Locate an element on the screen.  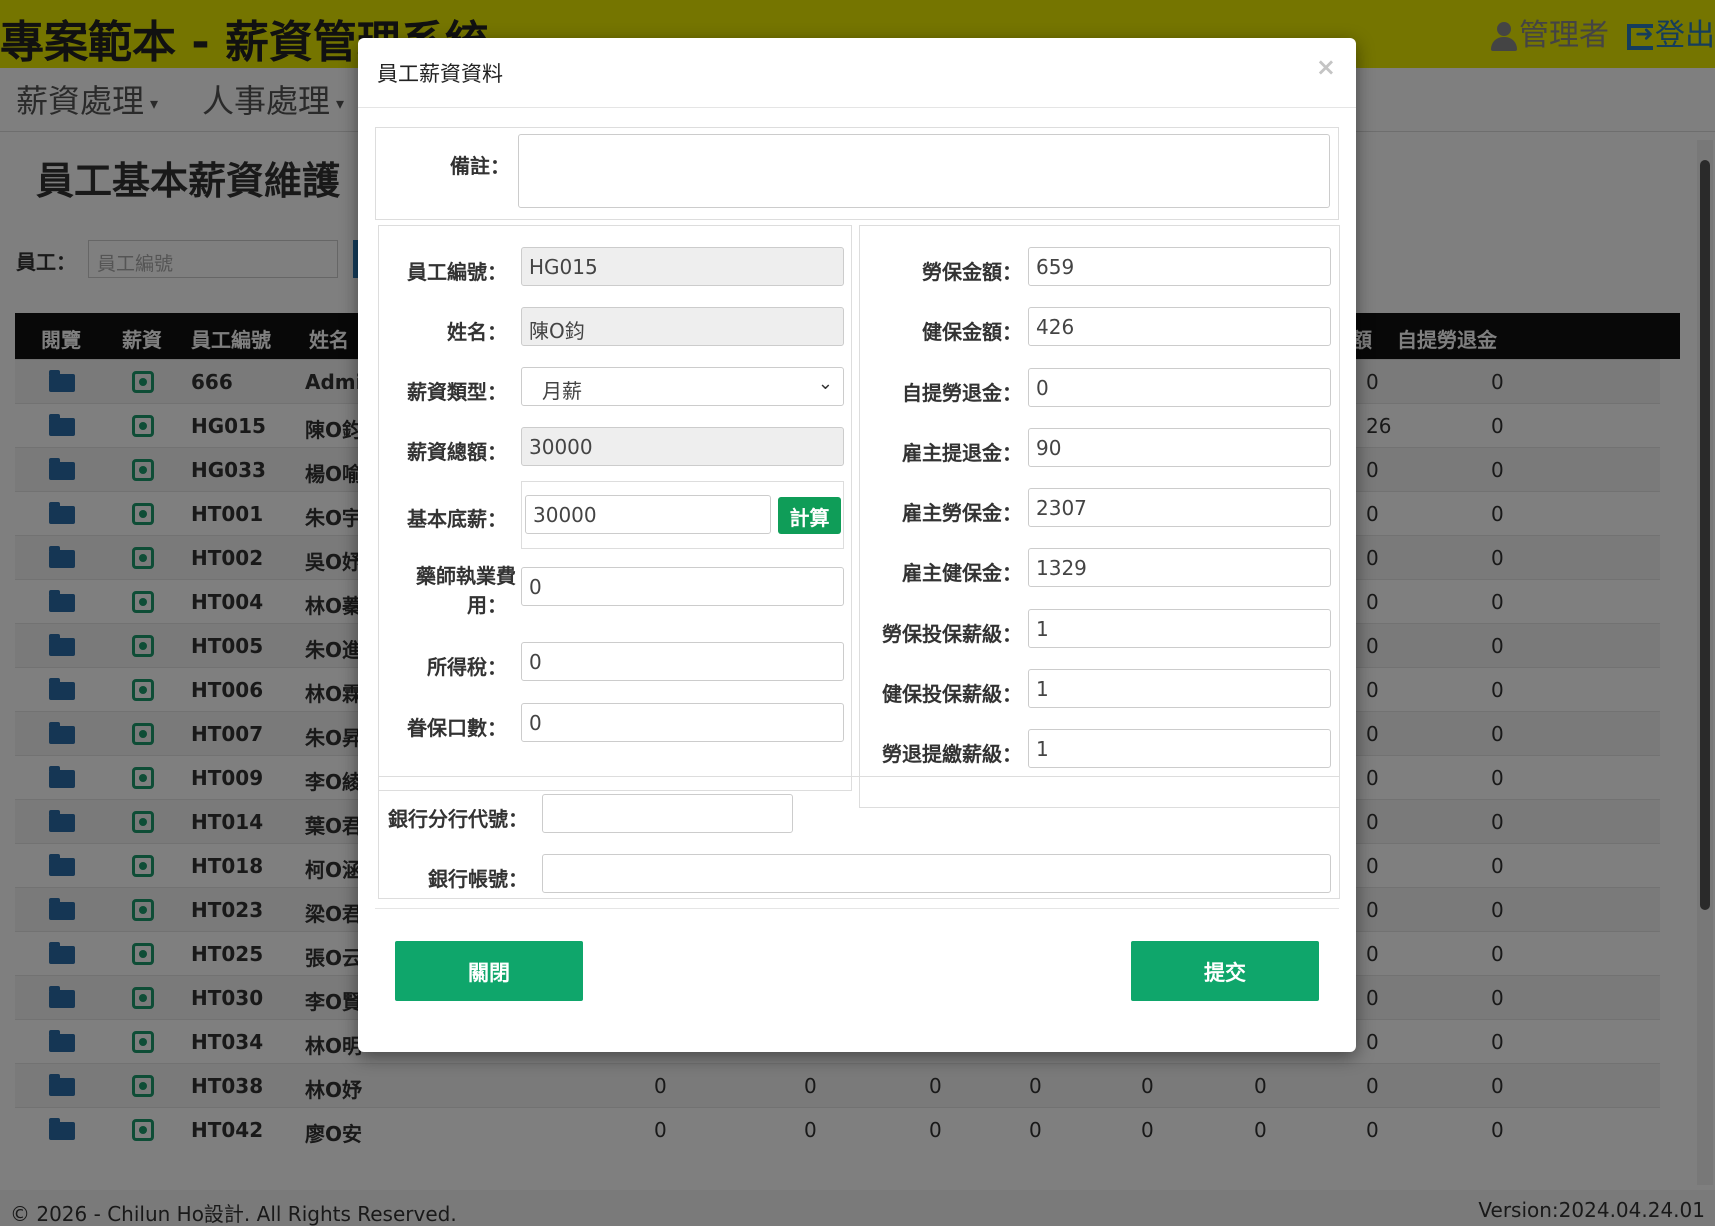
name-label: 姓名： is located at coordinates (477, 332).